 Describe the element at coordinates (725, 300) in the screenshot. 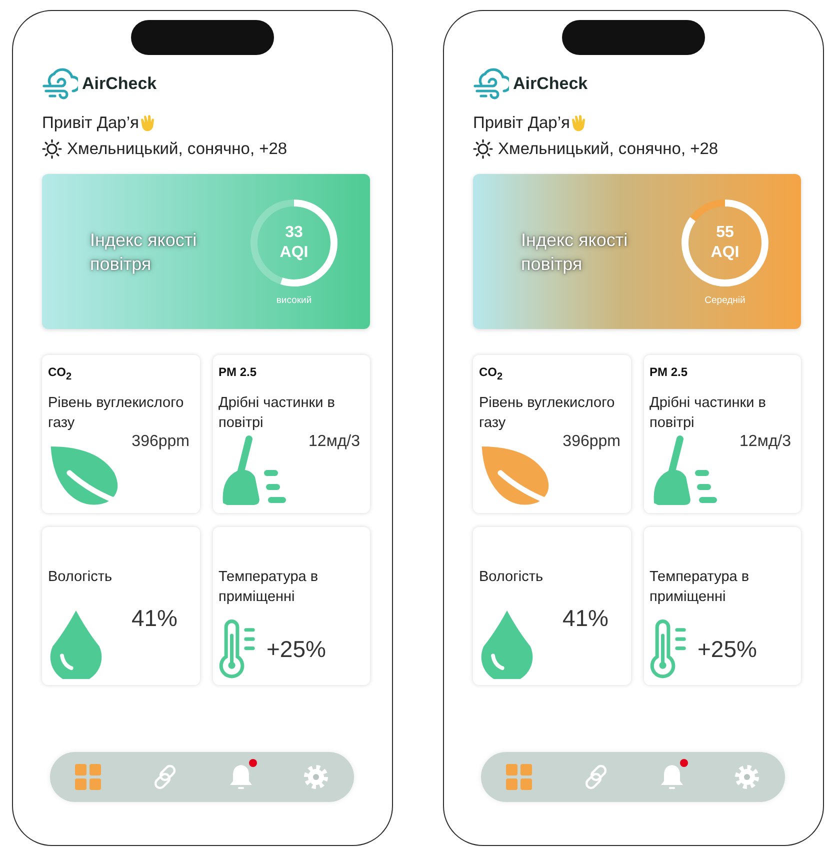

I see `aqi-rating: Середній` at that location.